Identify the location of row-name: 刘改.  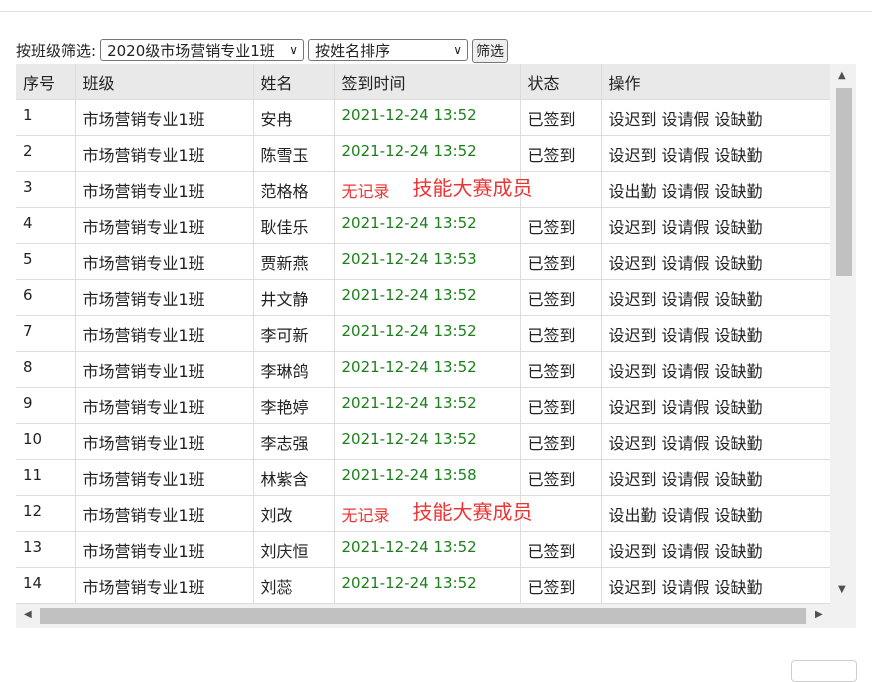
(294, 513).